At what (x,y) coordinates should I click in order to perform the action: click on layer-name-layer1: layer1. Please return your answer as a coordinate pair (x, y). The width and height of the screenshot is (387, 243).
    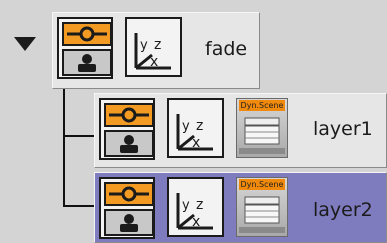
    Looking at the image, I should click on (343, 129).